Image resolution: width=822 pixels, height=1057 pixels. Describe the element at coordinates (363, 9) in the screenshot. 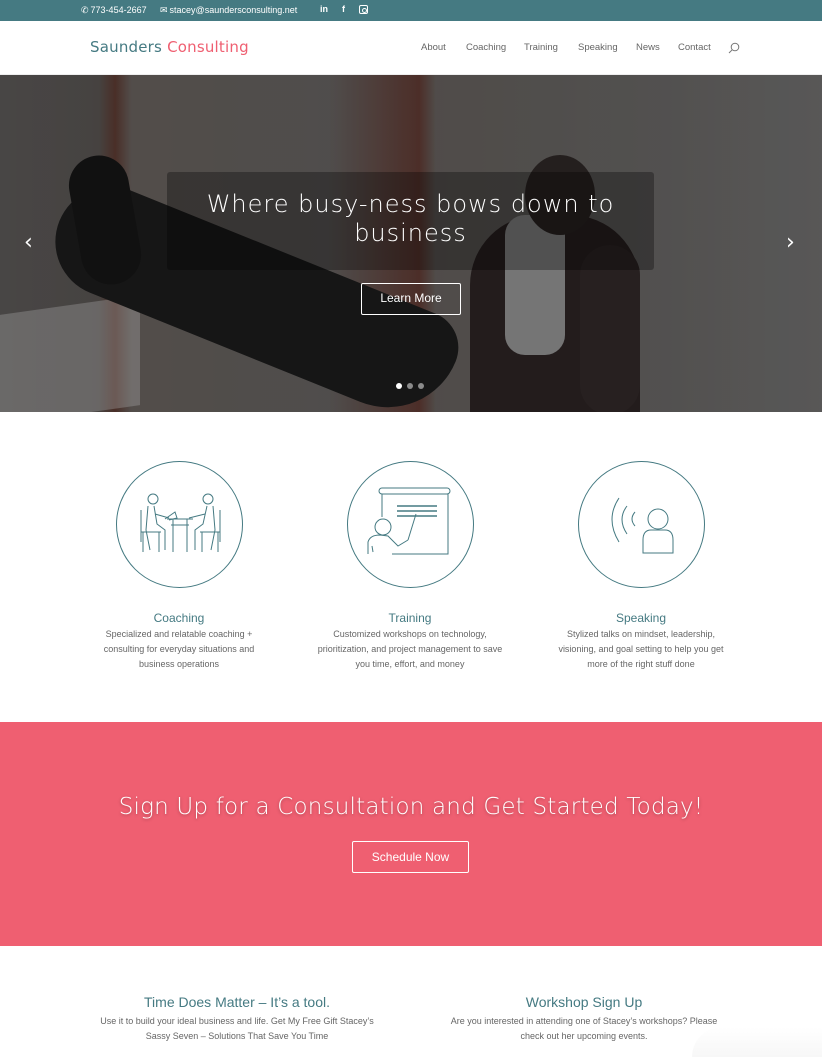

I see `instagram-icon` at that location.